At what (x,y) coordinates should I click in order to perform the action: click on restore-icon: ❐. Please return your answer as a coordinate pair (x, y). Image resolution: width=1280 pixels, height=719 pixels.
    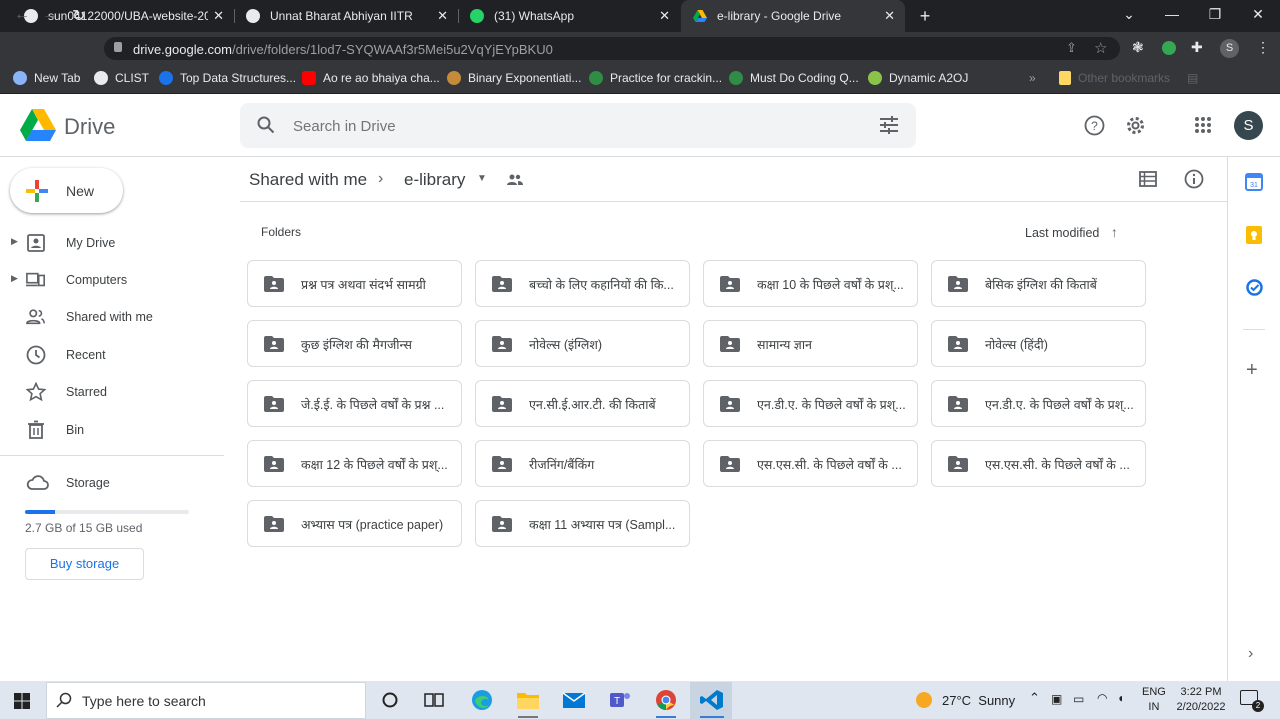
    Looking at the image, I should click on (1215, 14).